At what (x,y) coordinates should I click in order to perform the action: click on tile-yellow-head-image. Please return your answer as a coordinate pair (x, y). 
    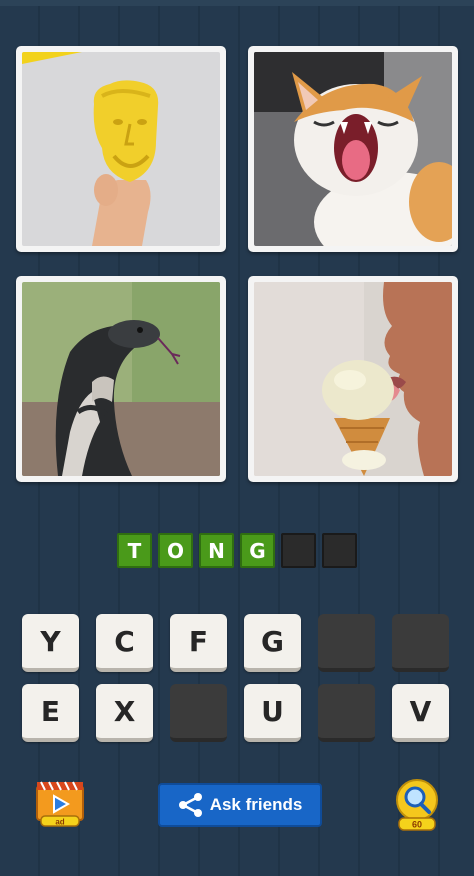
    Looking at the image, I should click on (121, 149).